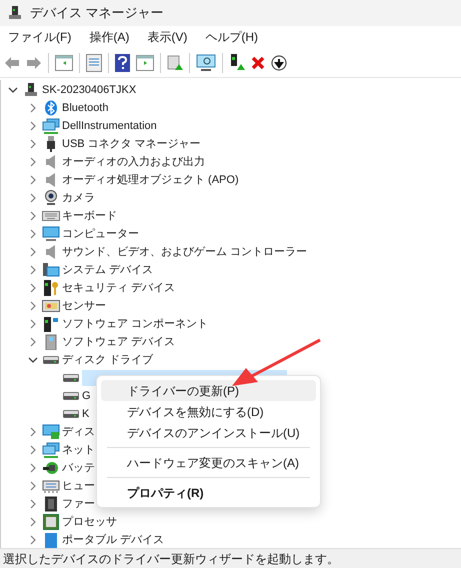 Image resolution: width=461 pixels, height=568 pixels. What do you see at coordinates (78, 486) in the screenshot?
I see `tree-item: ヒュー` at bounding box center [78, 486].